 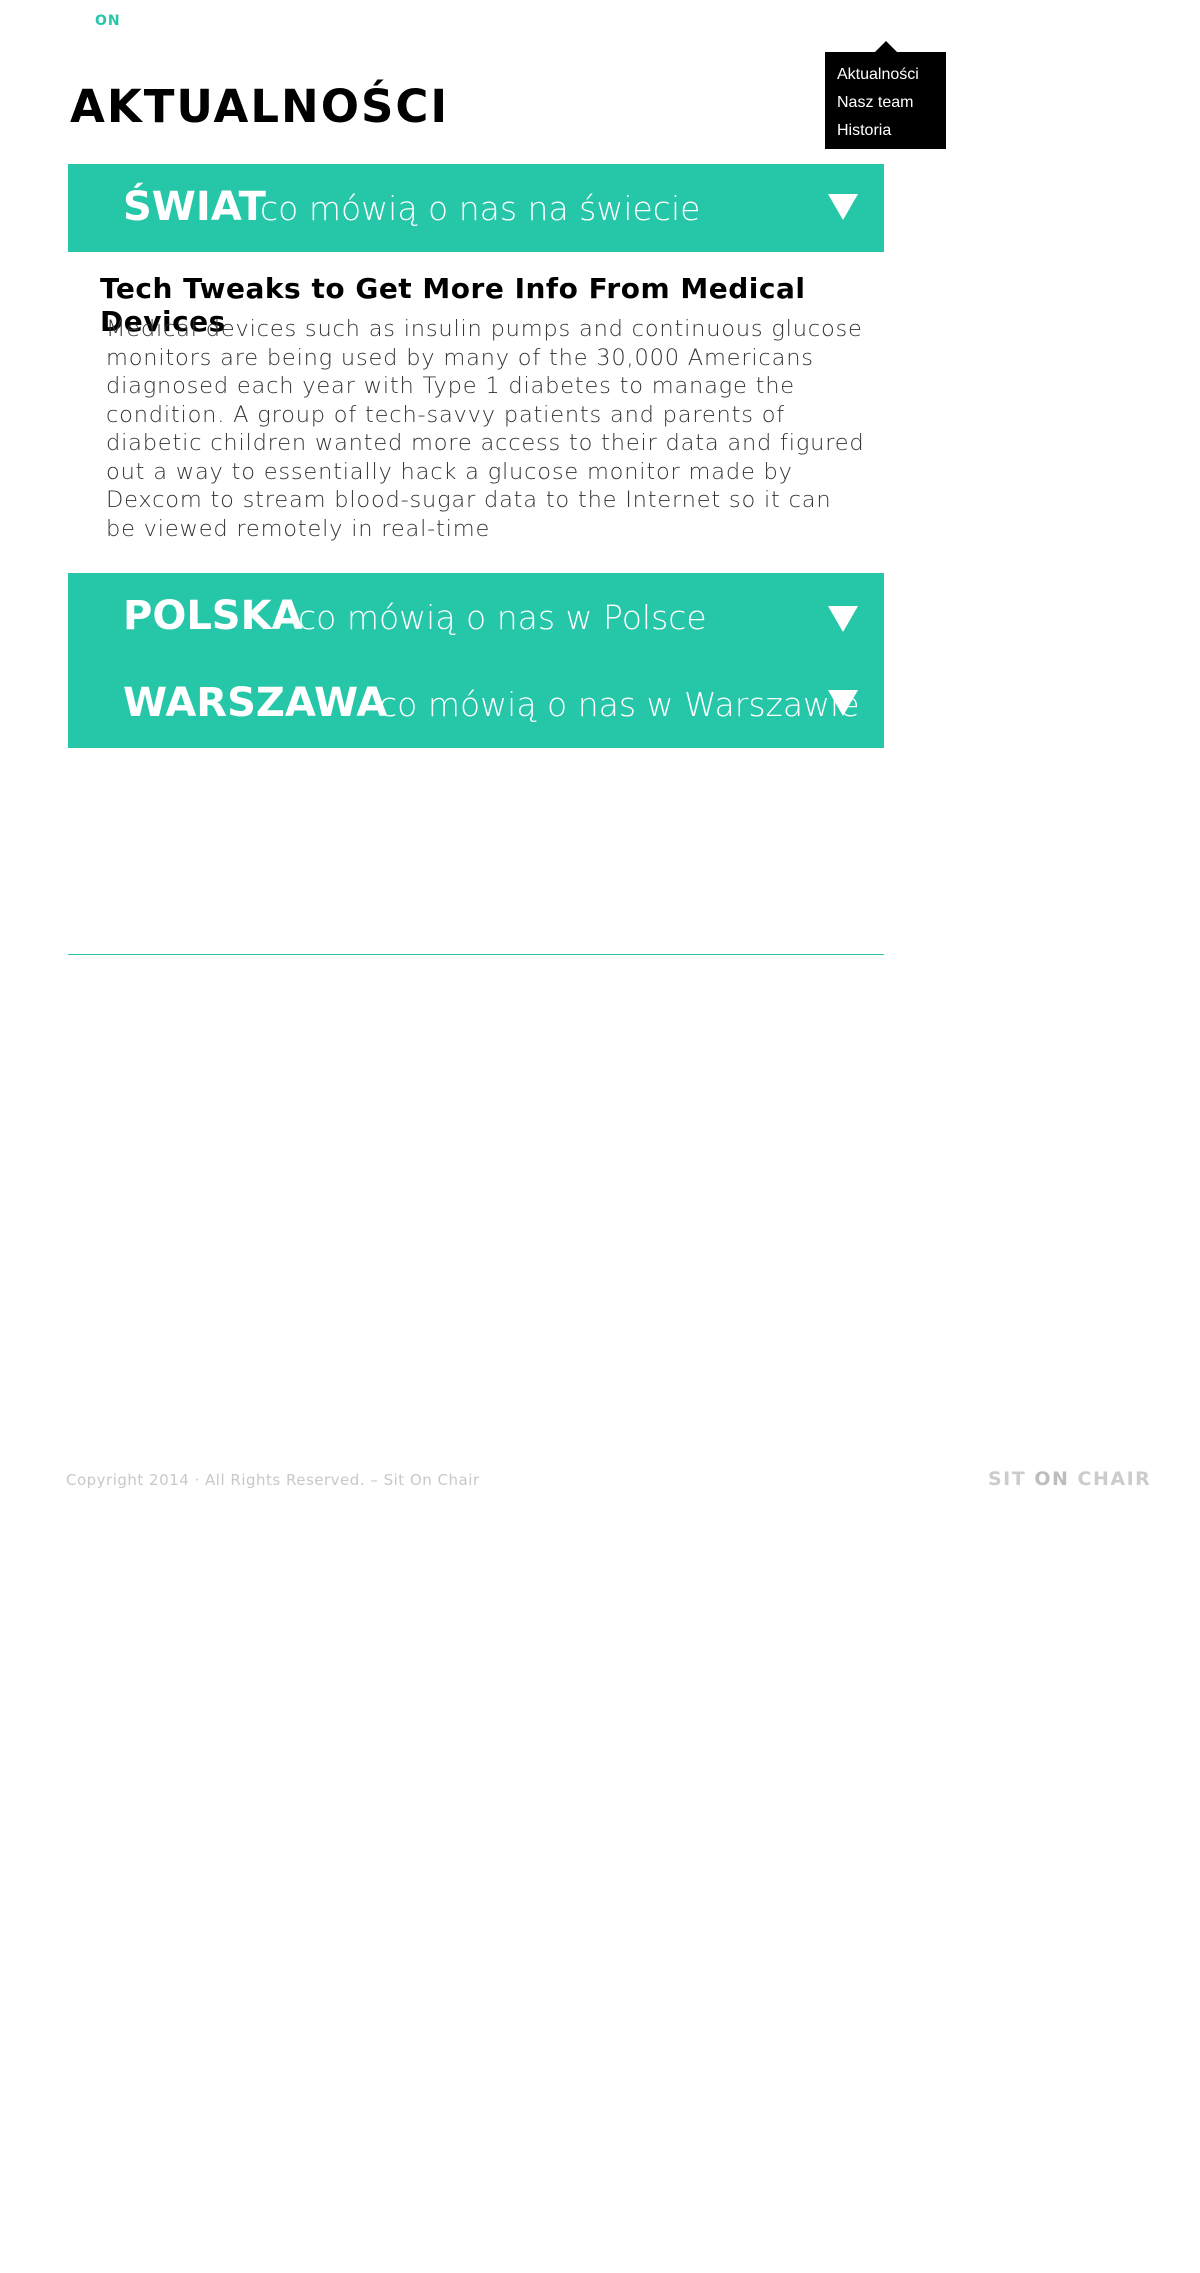 I want to click on footer-logo-on: ON, so click(x=1052, y=1479).